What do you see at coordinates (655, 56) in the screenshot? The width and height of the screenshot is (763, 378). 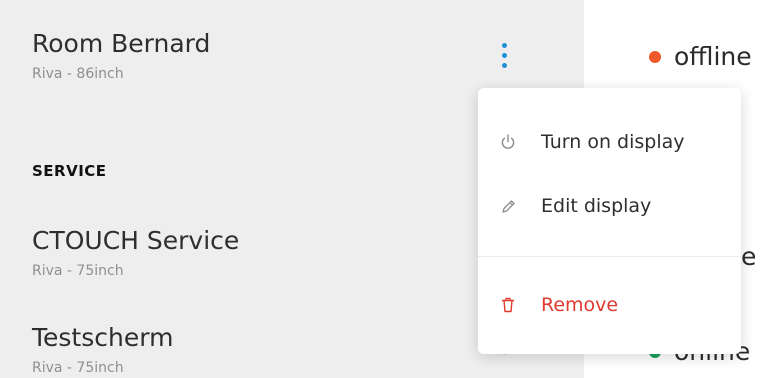 I see `status-dot-icon` at bounding box center [655, 56].